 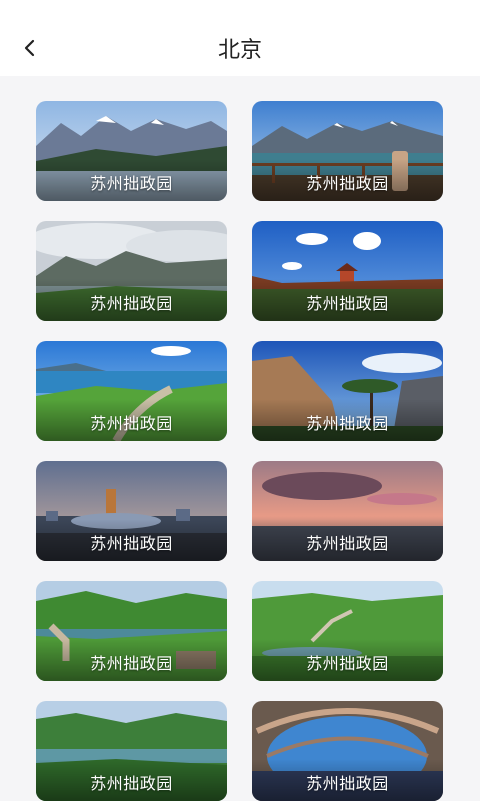 What do you see at coordinates (239, 50) in the screenshot?
I see `page-title: 北京` at bounding box center [239, 50].